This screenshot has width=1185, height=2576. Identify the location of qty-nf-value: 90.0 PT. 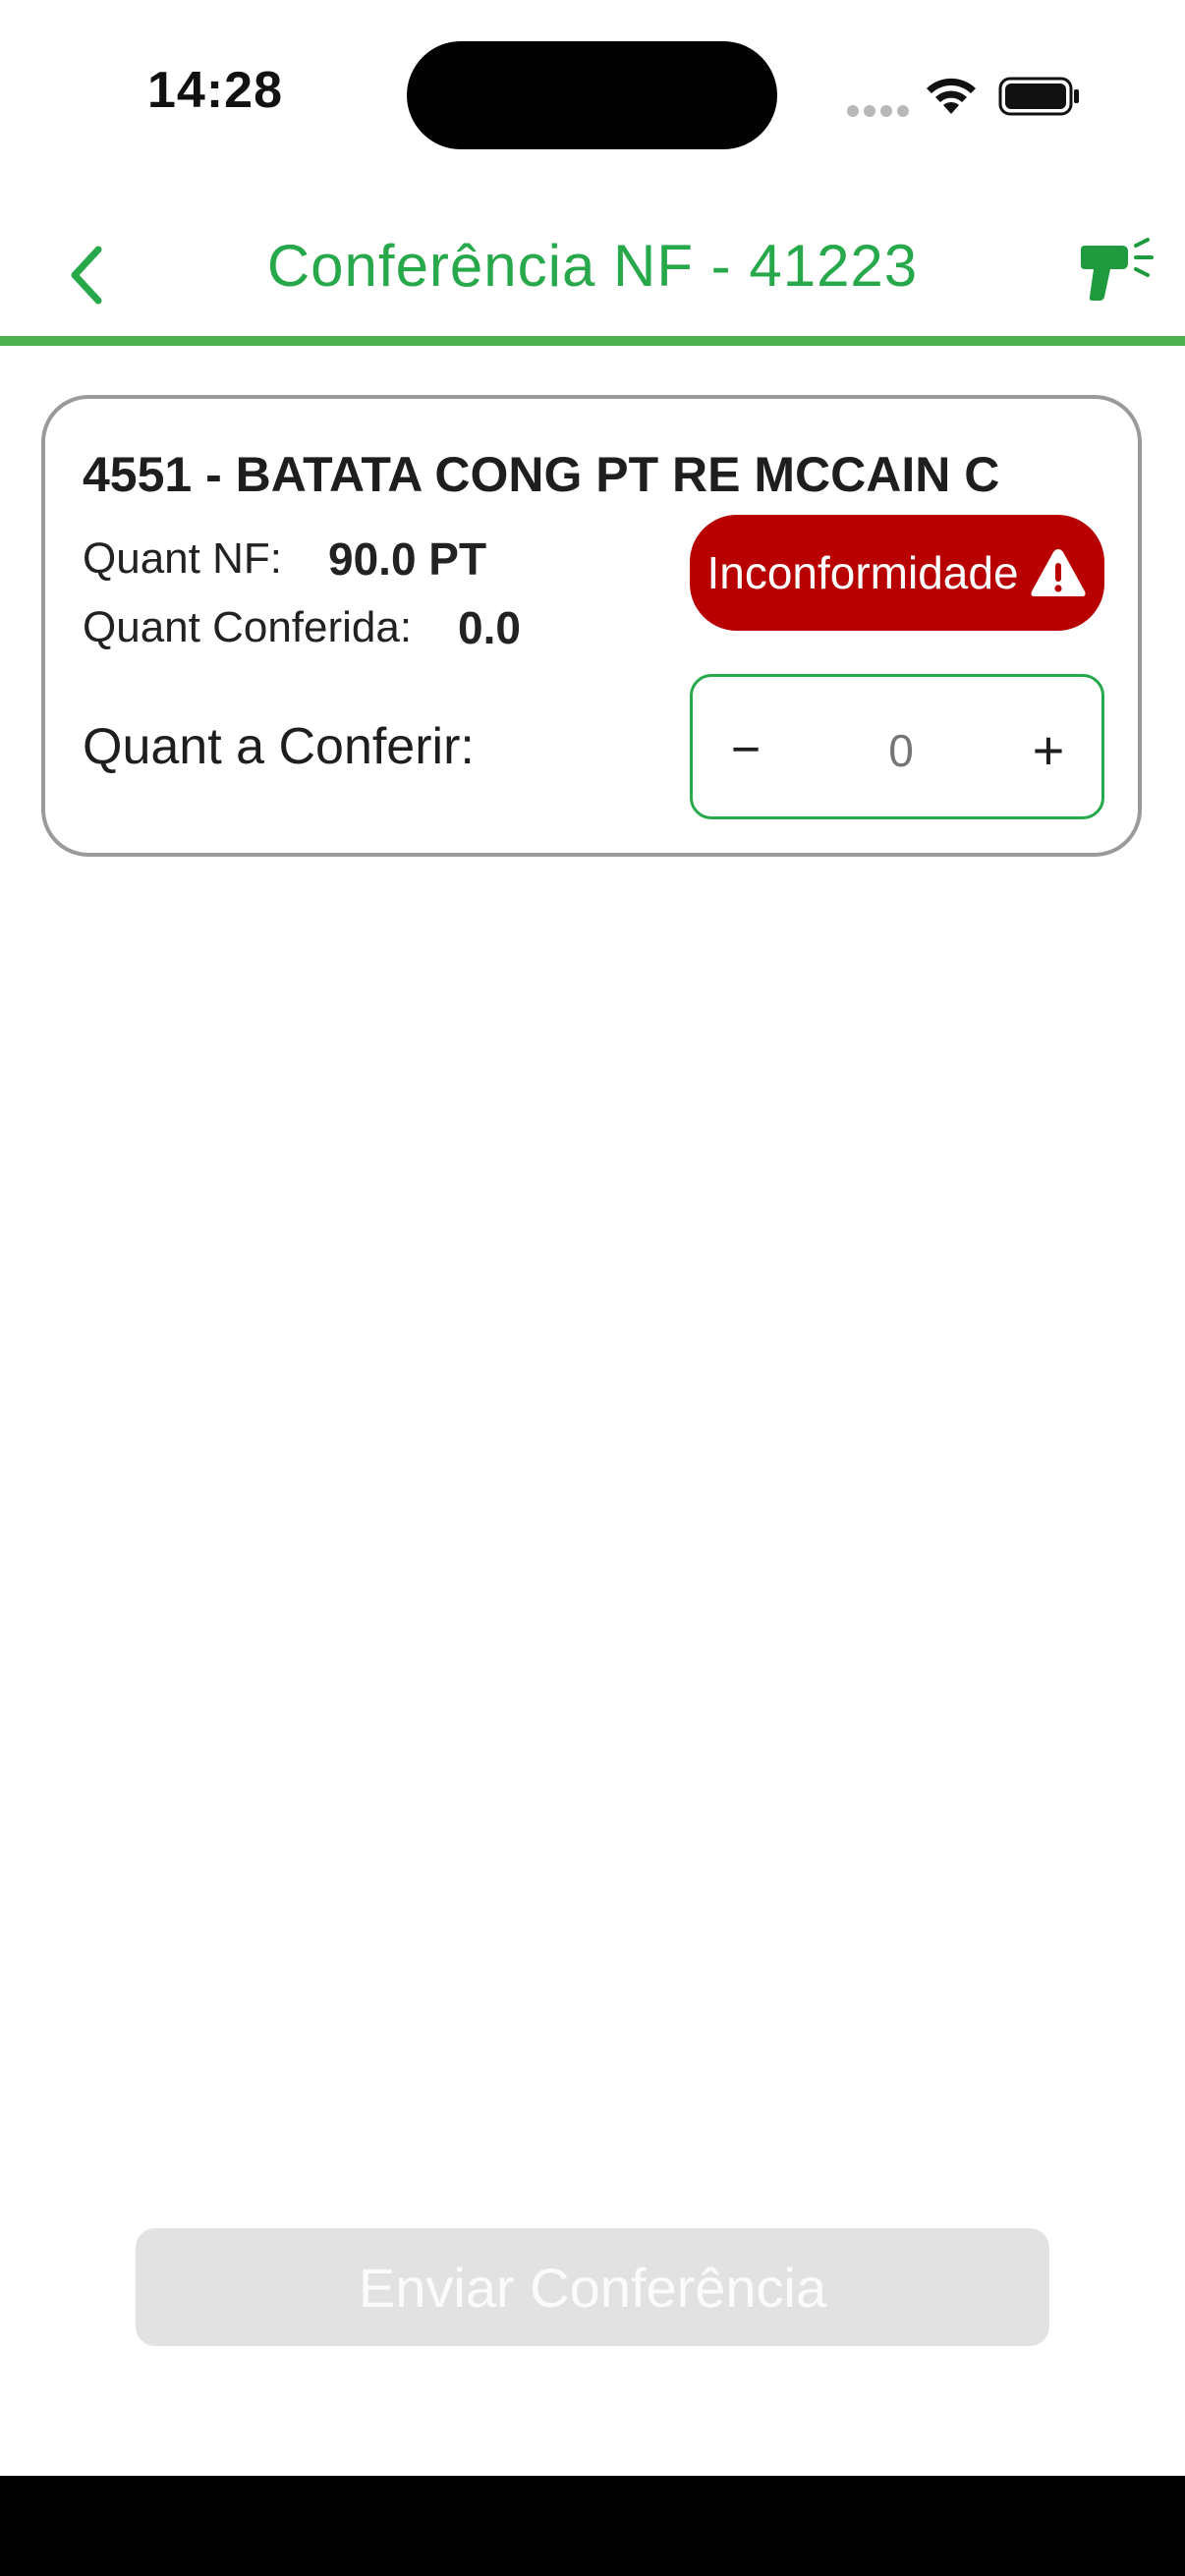
(408, 559).